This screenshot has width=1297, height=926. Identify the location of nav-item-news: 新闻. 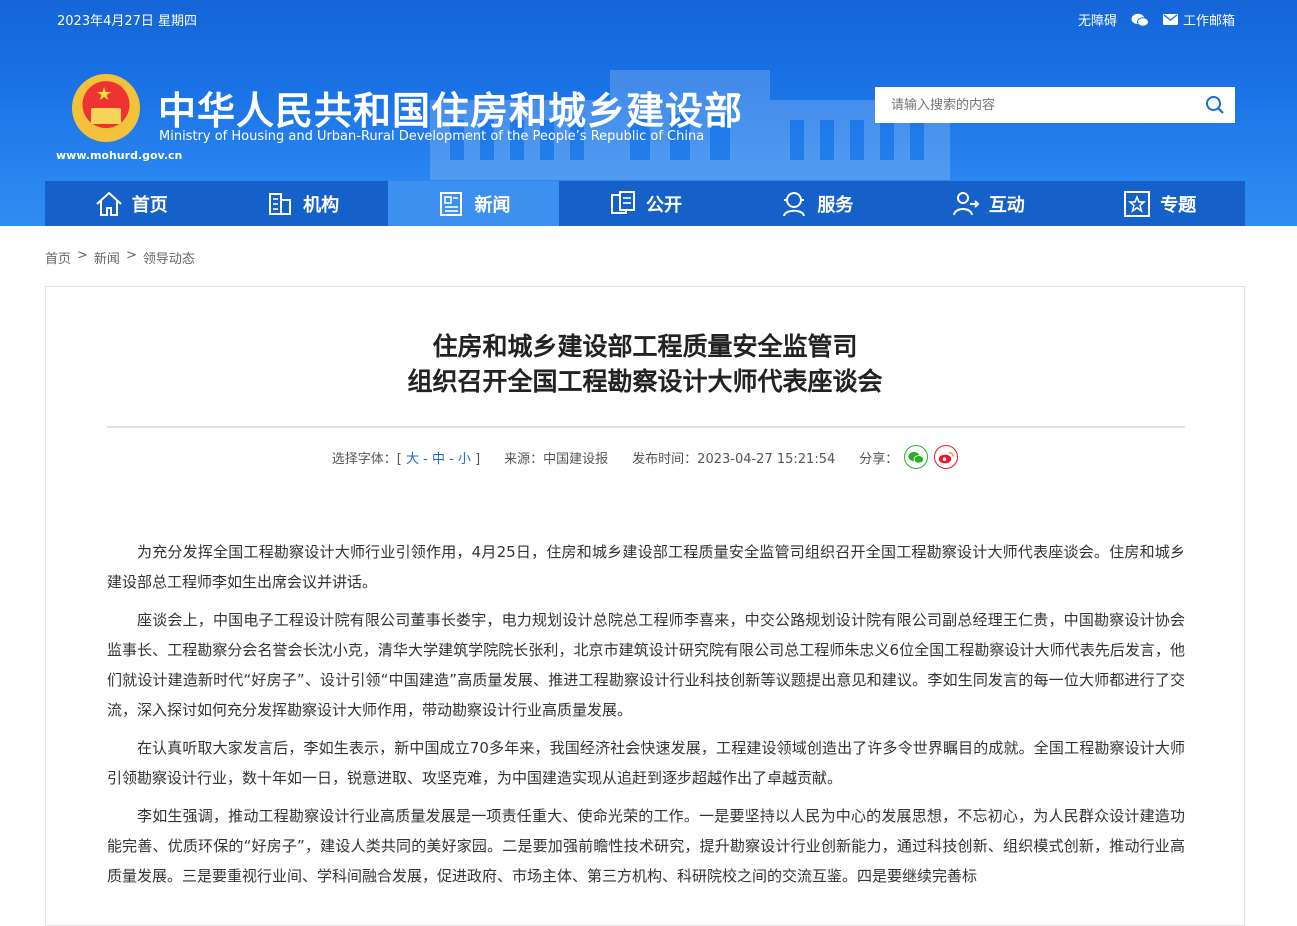
(473, 203).